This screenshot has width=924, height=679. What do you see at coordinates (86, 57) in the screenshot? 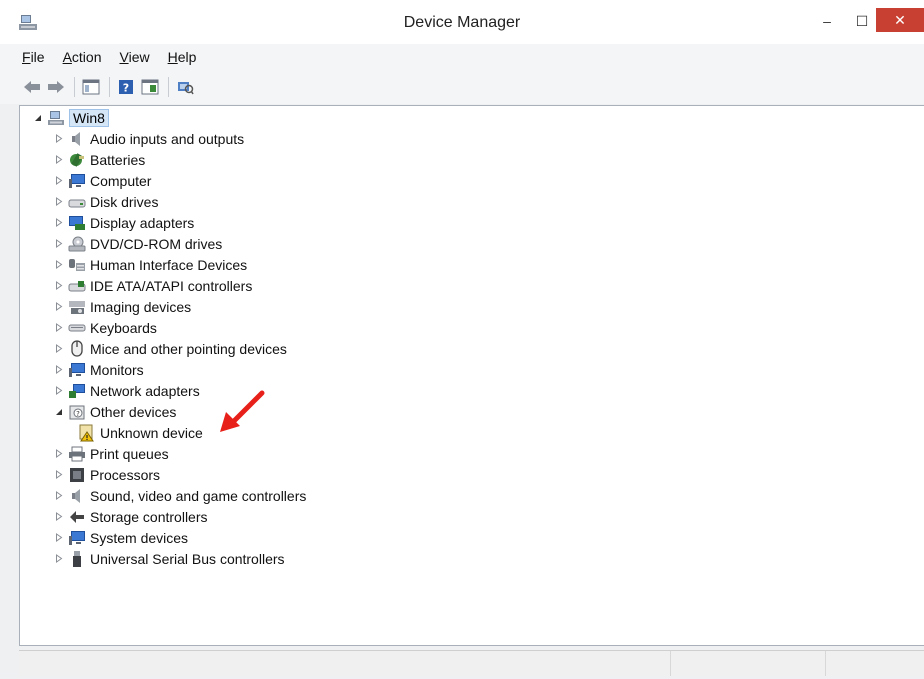
I see `menu-action-rest: ction` at bounding box center [86, 57].